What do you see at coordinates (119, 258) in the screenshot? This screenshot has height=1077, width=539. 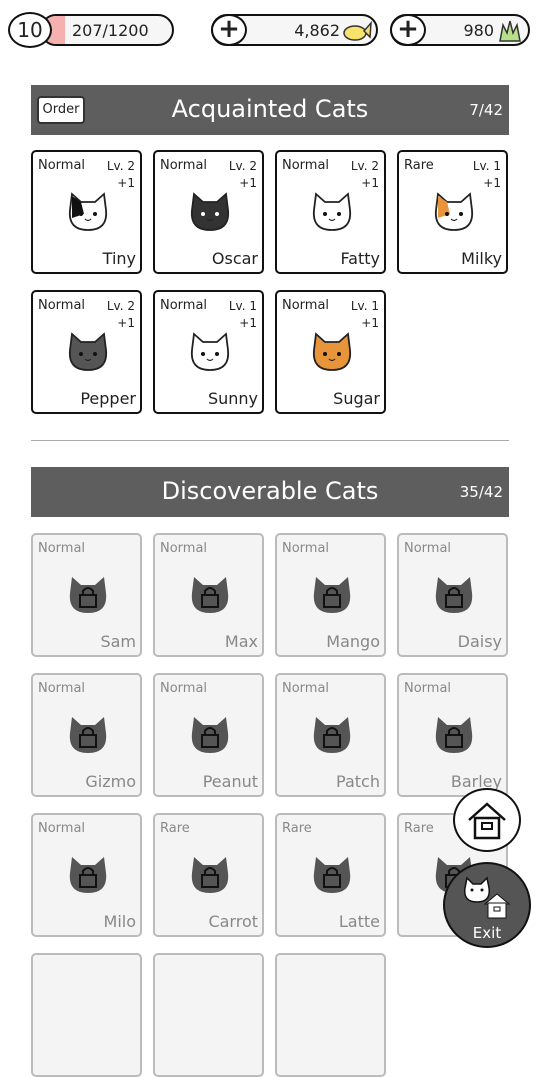 I see `cat-name: Tiny` at bounding box center [119, 258].